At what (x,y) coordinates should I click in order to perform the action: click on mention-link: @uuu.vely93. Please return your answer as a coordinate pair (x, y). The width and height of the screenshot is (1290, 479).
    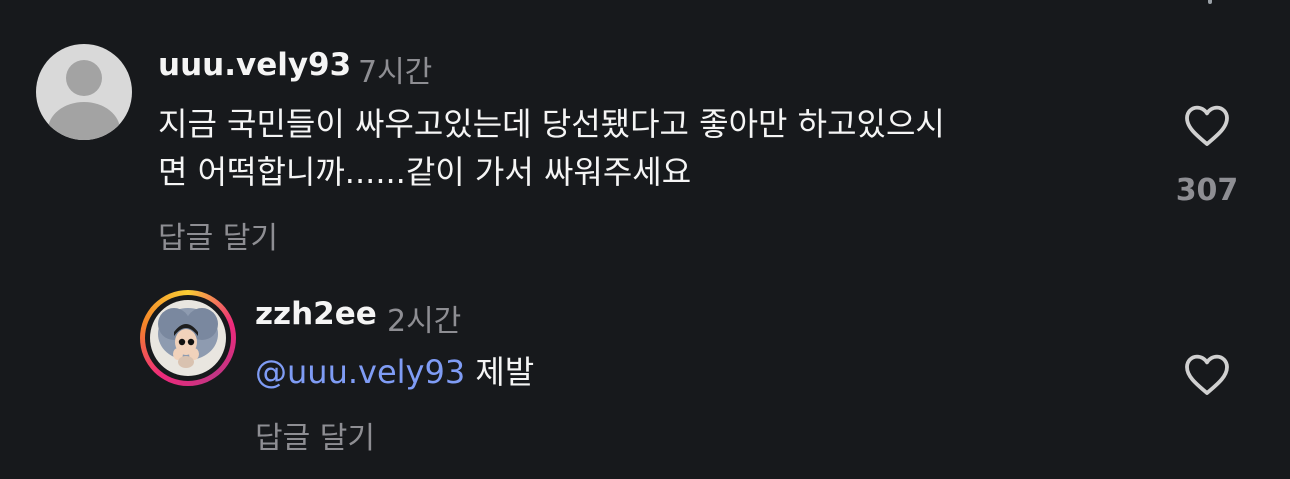
    Looking at the image, I should click on (360, 372).